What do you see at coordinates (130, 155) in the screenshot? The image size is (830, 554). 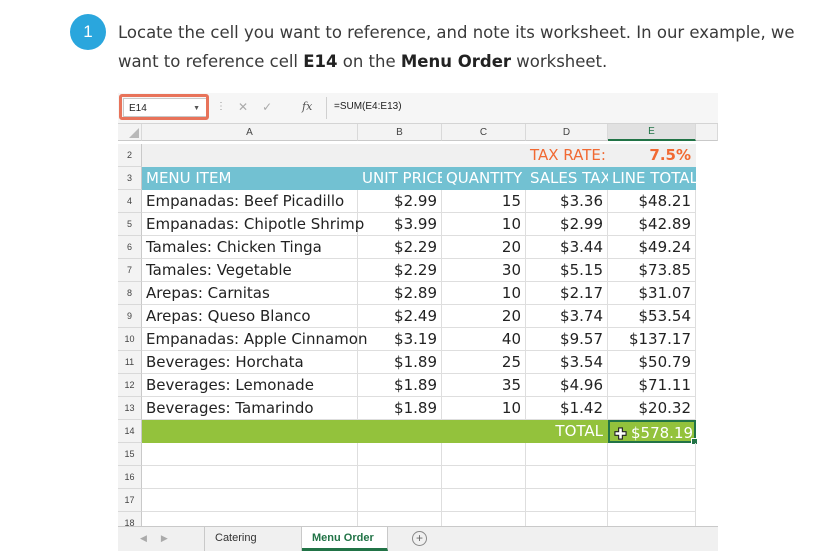 I see `row-number: 2` at bounding box center [130, 155].